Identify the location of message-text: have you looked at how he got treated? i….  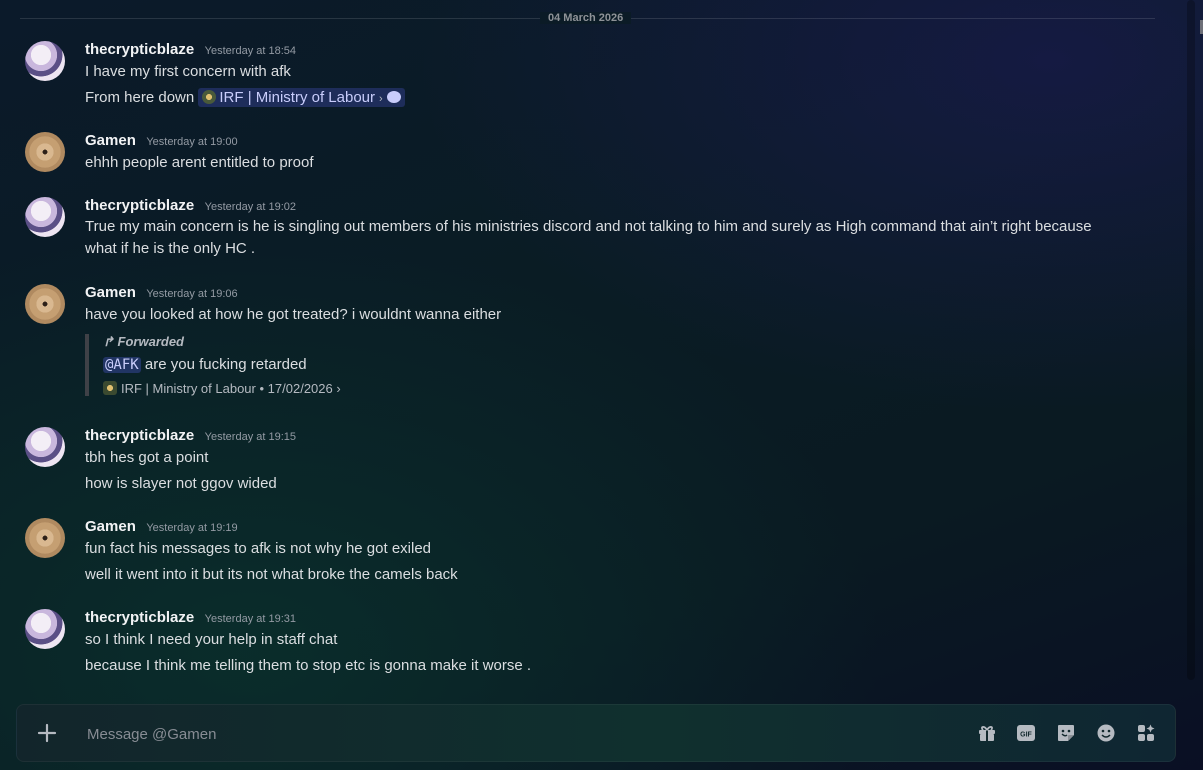
(293, 314).